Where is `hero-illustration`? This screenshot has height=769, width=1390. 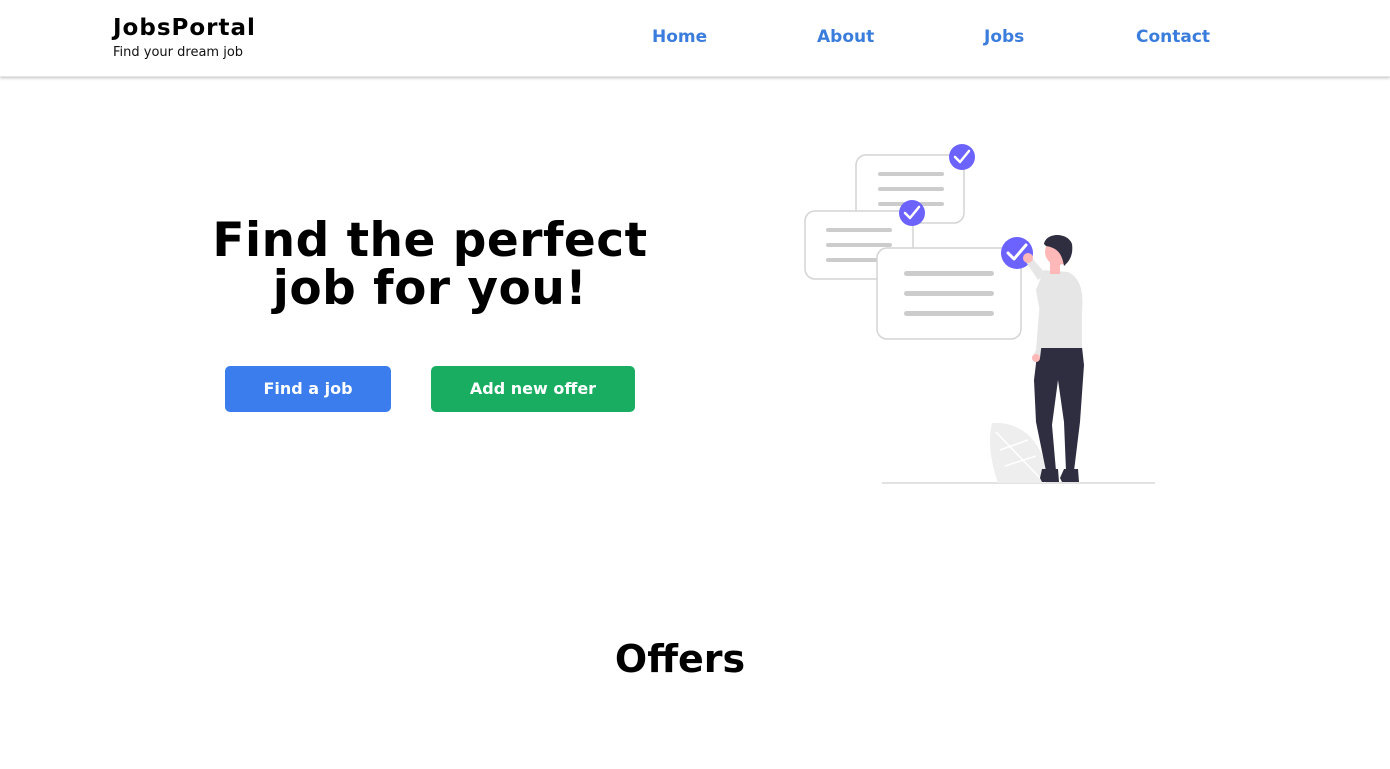
hero-illustration is located at coordinates (979, 314).